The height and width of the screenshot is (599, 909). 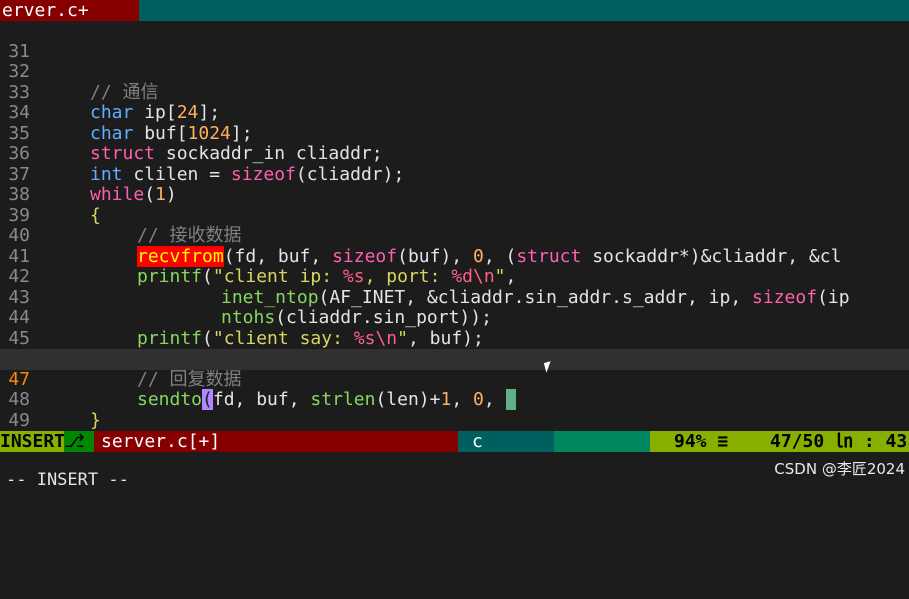 I want to click on code-line: 35 struct sockaddr_in cliaddr;, so click(x=454, y=133).